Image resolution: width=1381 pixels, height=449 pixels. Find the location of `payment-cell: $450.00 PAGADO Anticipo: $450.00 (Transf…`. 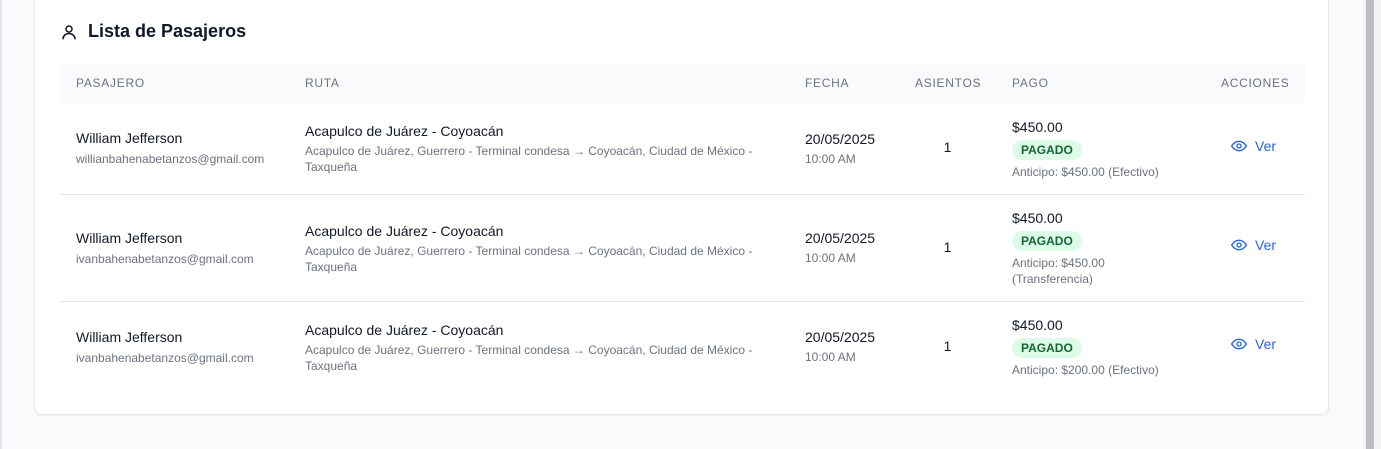

payment-cell: $450.00 PAGADO Anticipo: $450.00 (Transf… is located at coordinates (1100, 247).